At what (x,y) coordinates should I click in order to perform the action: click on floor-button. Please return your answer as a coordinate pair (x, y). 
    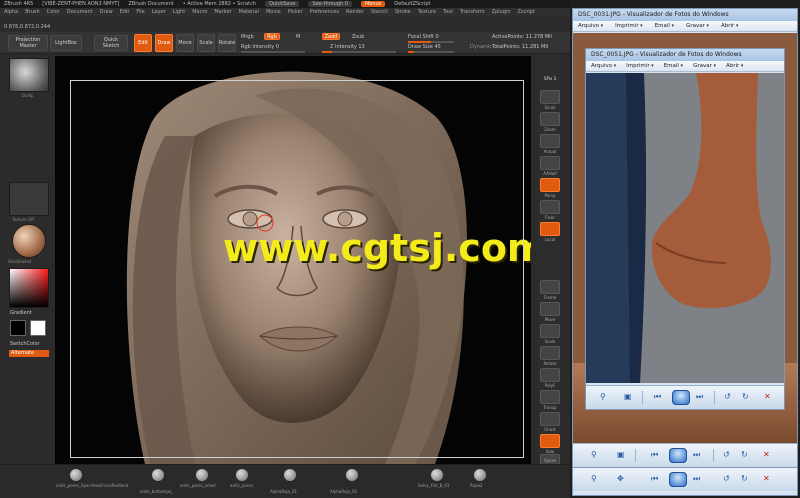
    Looking at the image, I should click on (550, 207).